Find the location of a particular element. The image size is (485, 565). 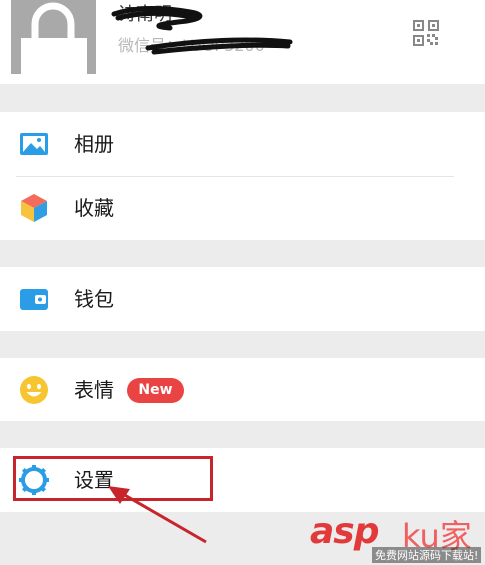

lock-icon is located at coordinates (53, 37).